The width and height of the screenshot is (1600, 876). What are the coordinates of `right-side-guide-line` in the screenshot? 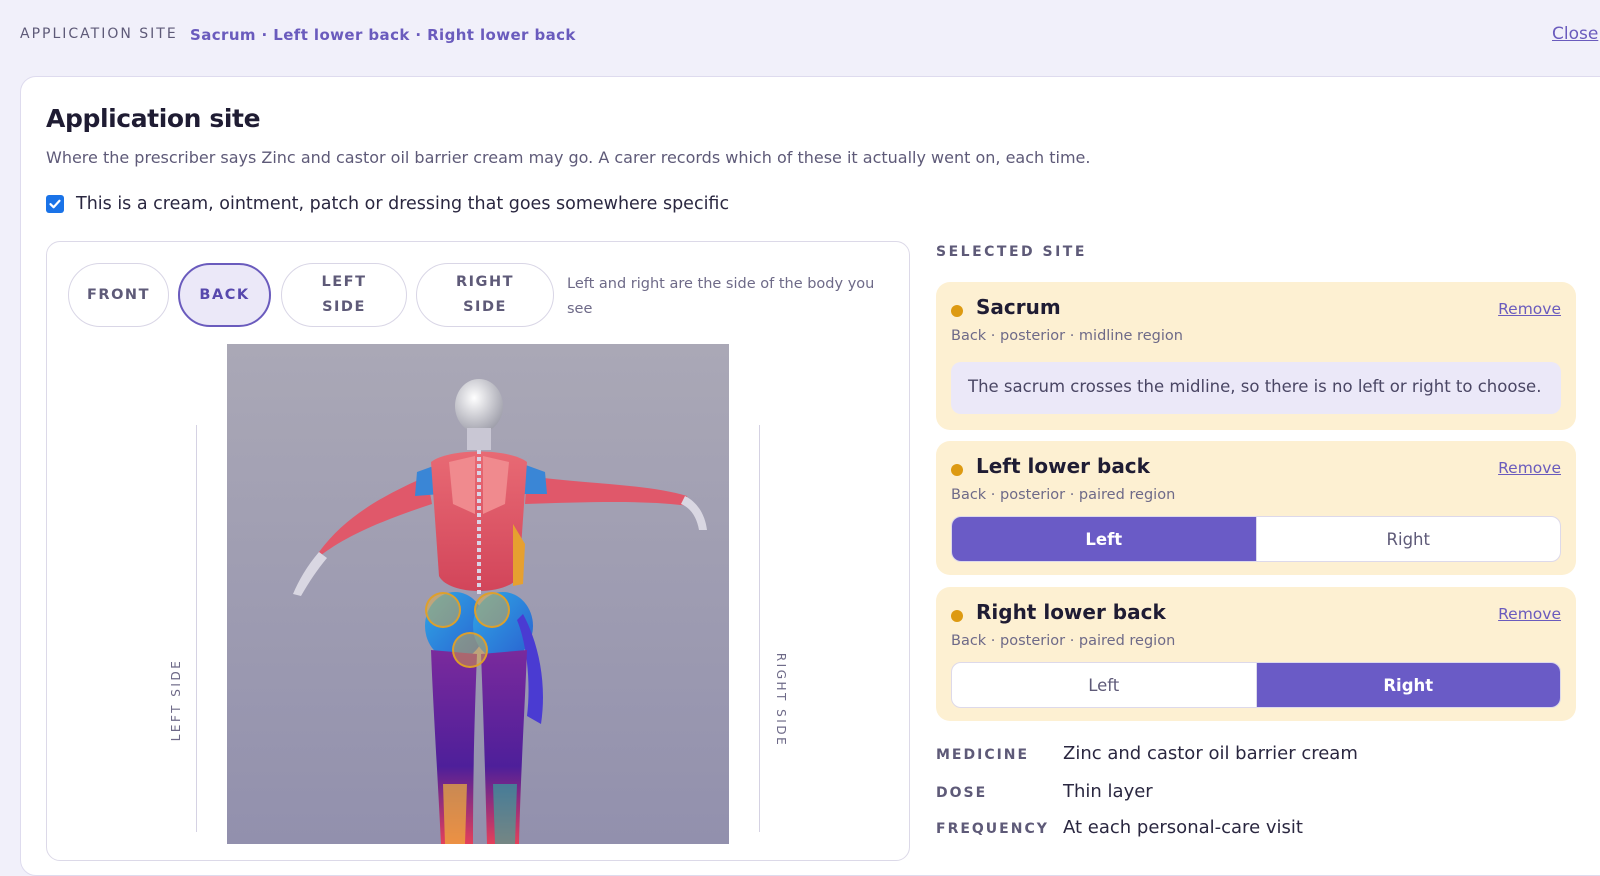 It's located at (759, 628).